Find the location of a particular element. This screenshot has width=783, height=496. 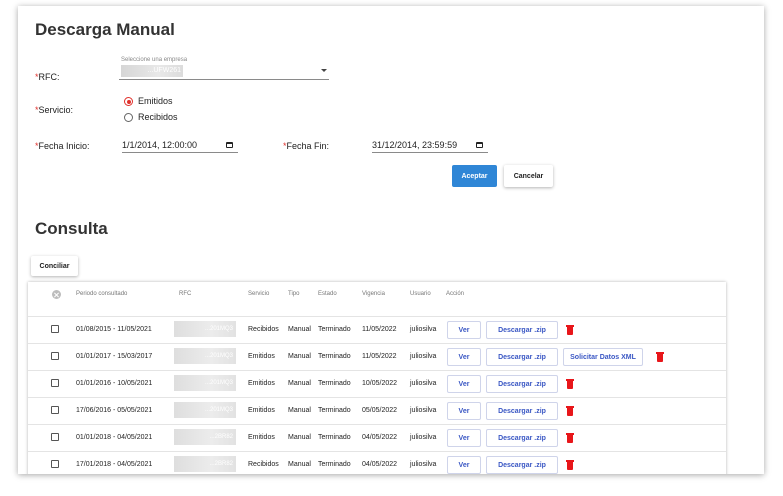

radio-recibidos-label: Recibidos is located at coordinates (158, 117).